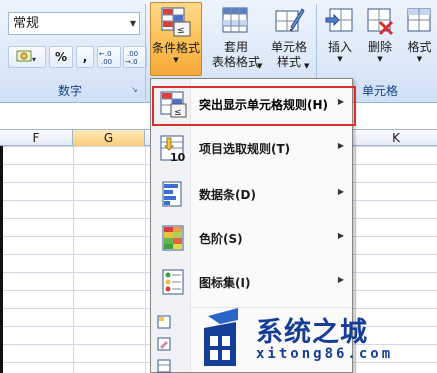 The height and width of the screenshot is (373, 437). I want to click on increase-decimal-icon: ←.0 .00, so click(105, 58).